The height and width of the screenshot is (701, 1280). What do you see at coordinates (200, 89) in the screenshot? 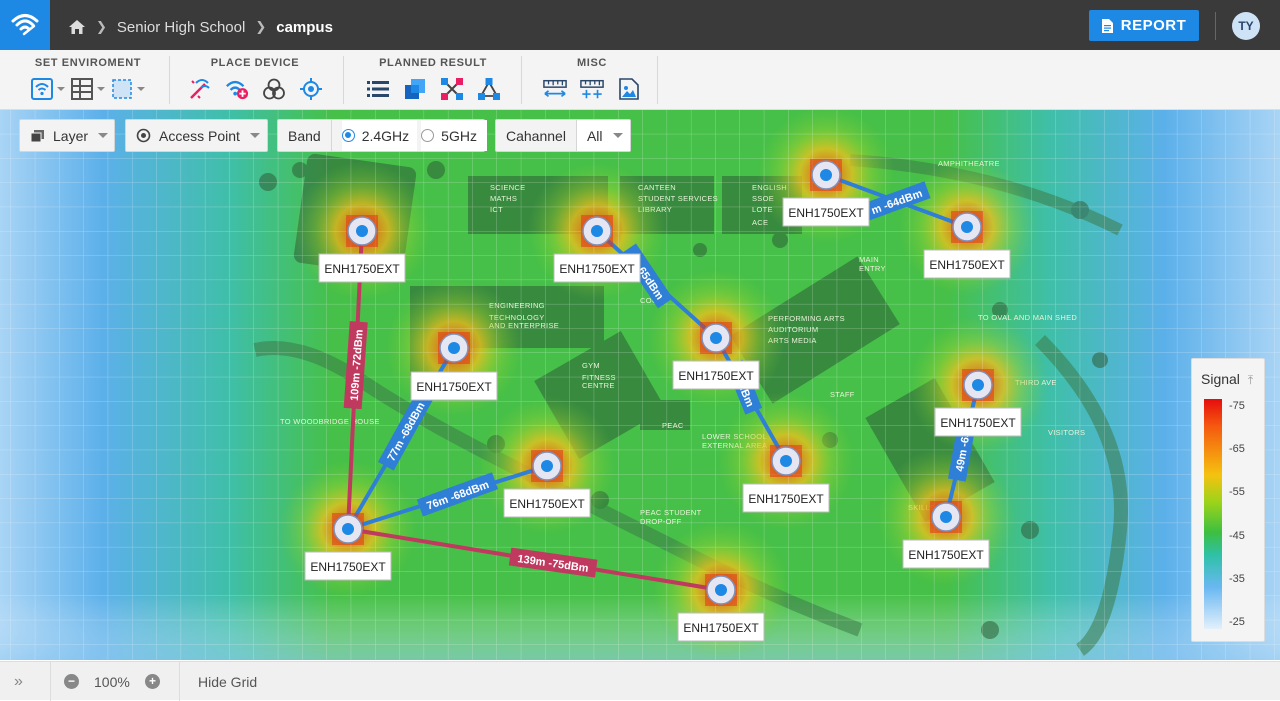
I see `magic-wand-icon` at bounding box center [200, 89].